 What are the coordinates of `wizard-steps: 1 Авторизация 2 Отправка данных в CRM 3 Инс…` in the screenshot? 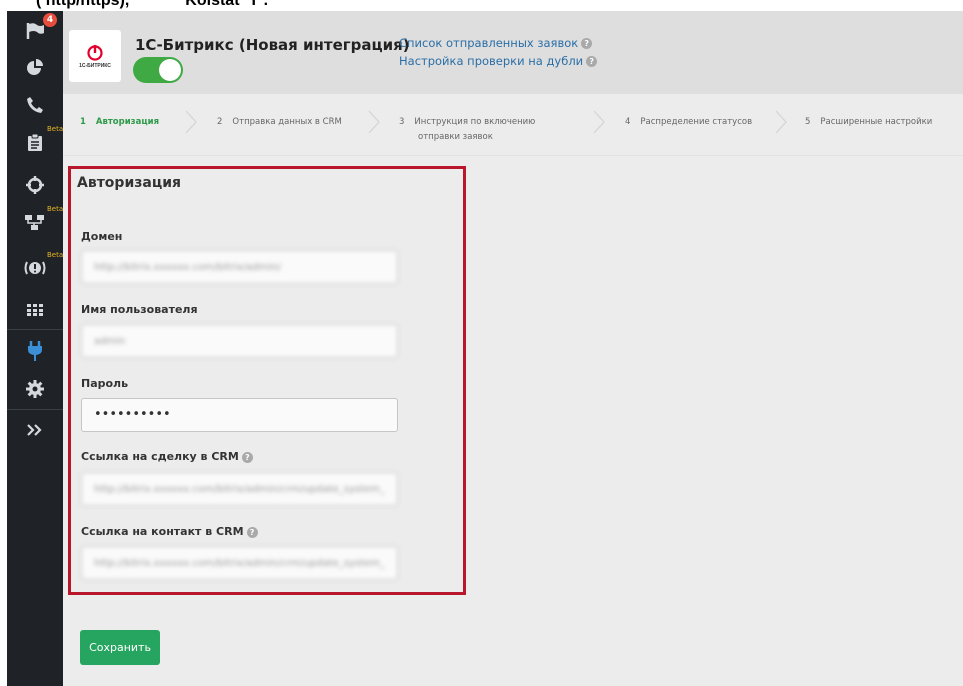 It's located at (513, 125).